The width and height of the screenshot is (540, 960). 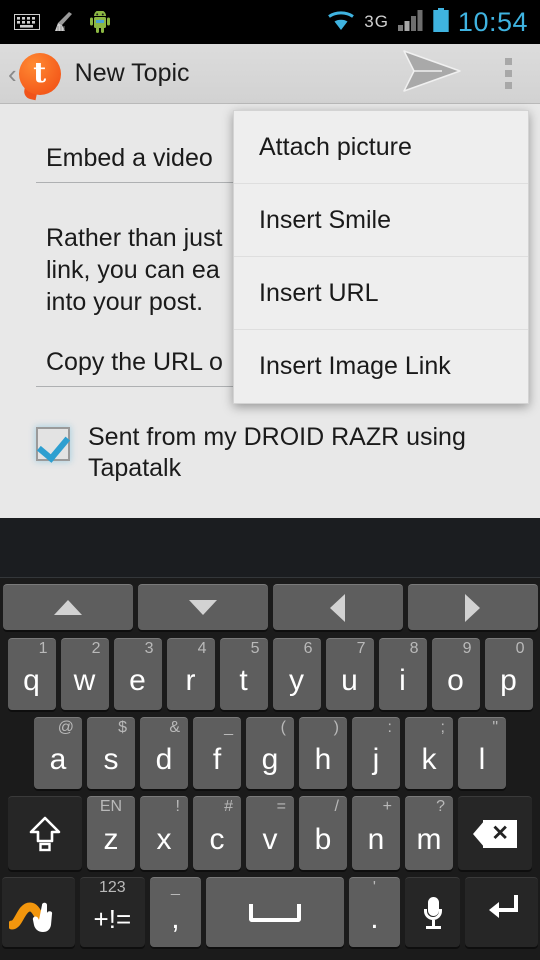 What do you see at coordinates (336, 727) in the screenshot?
I see `key-h-hint: )` at bounding box center [336, 727].